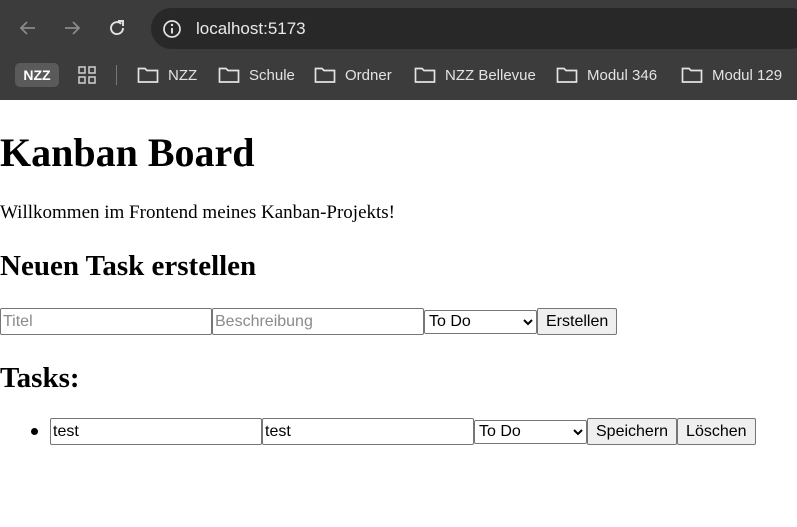 This screenshot has width=797, height=527. Describe the element at coordinates (474, 28) in the screenshot. I see `address-bar: localhost:5173` at that location.